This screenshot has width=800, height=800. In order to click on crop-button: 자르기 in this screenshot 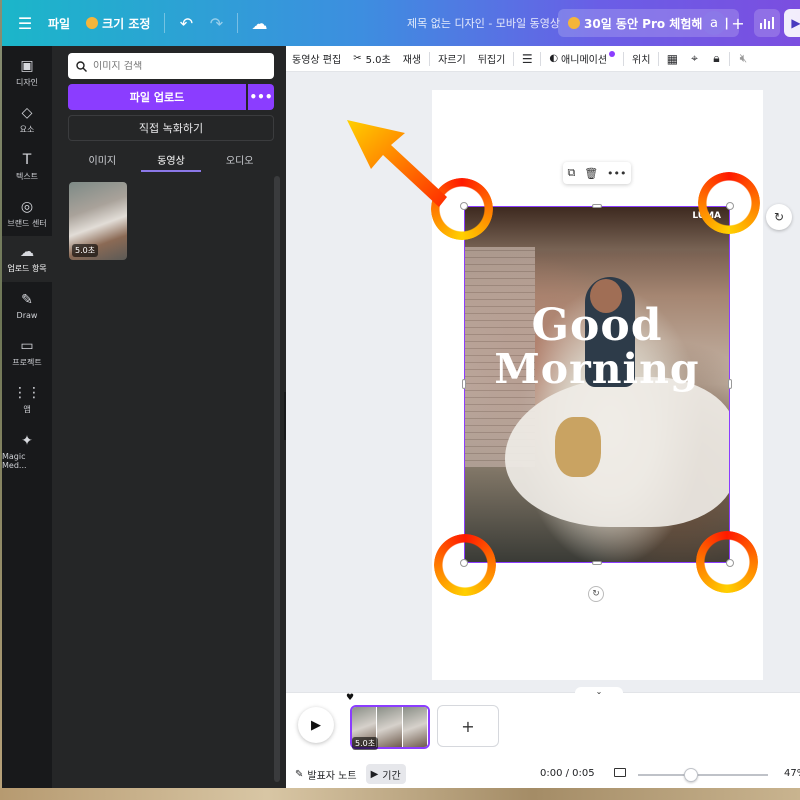, I will do `click(452, 59)`.